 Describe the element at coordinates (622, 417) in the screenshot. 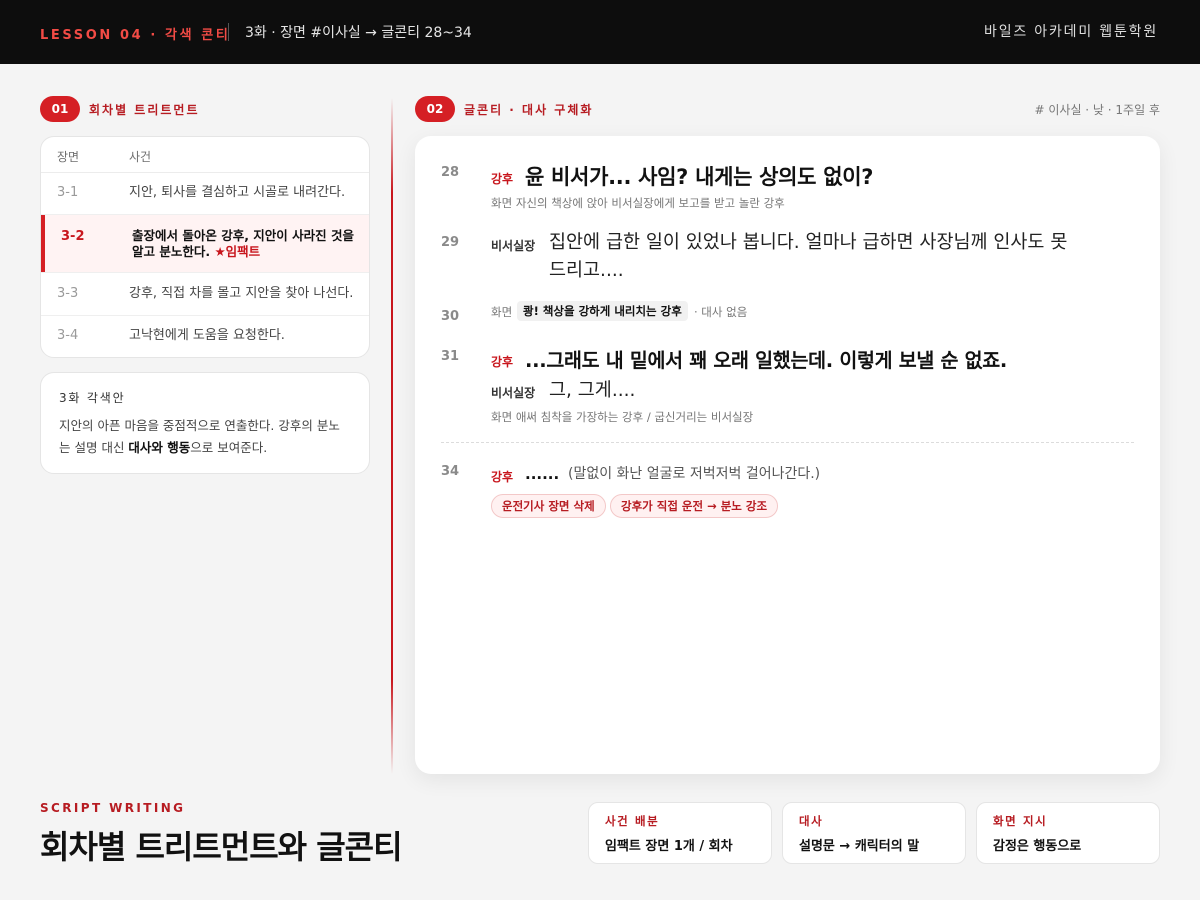

I see `screen-direction: 화면 애써 침착을 가장하는 강후 / 굽신거리는 비서실장` at that location.